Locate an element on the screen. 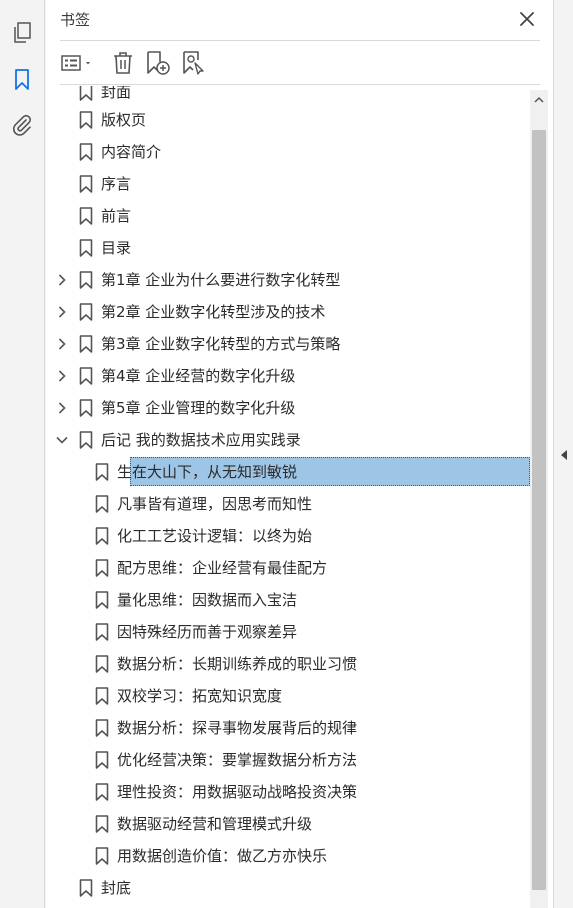 This screenshot has height=908, width=573. bookmark-child-item: 数据分析：探寻事物发展背后的规律 is located at coordinates (288, 728).